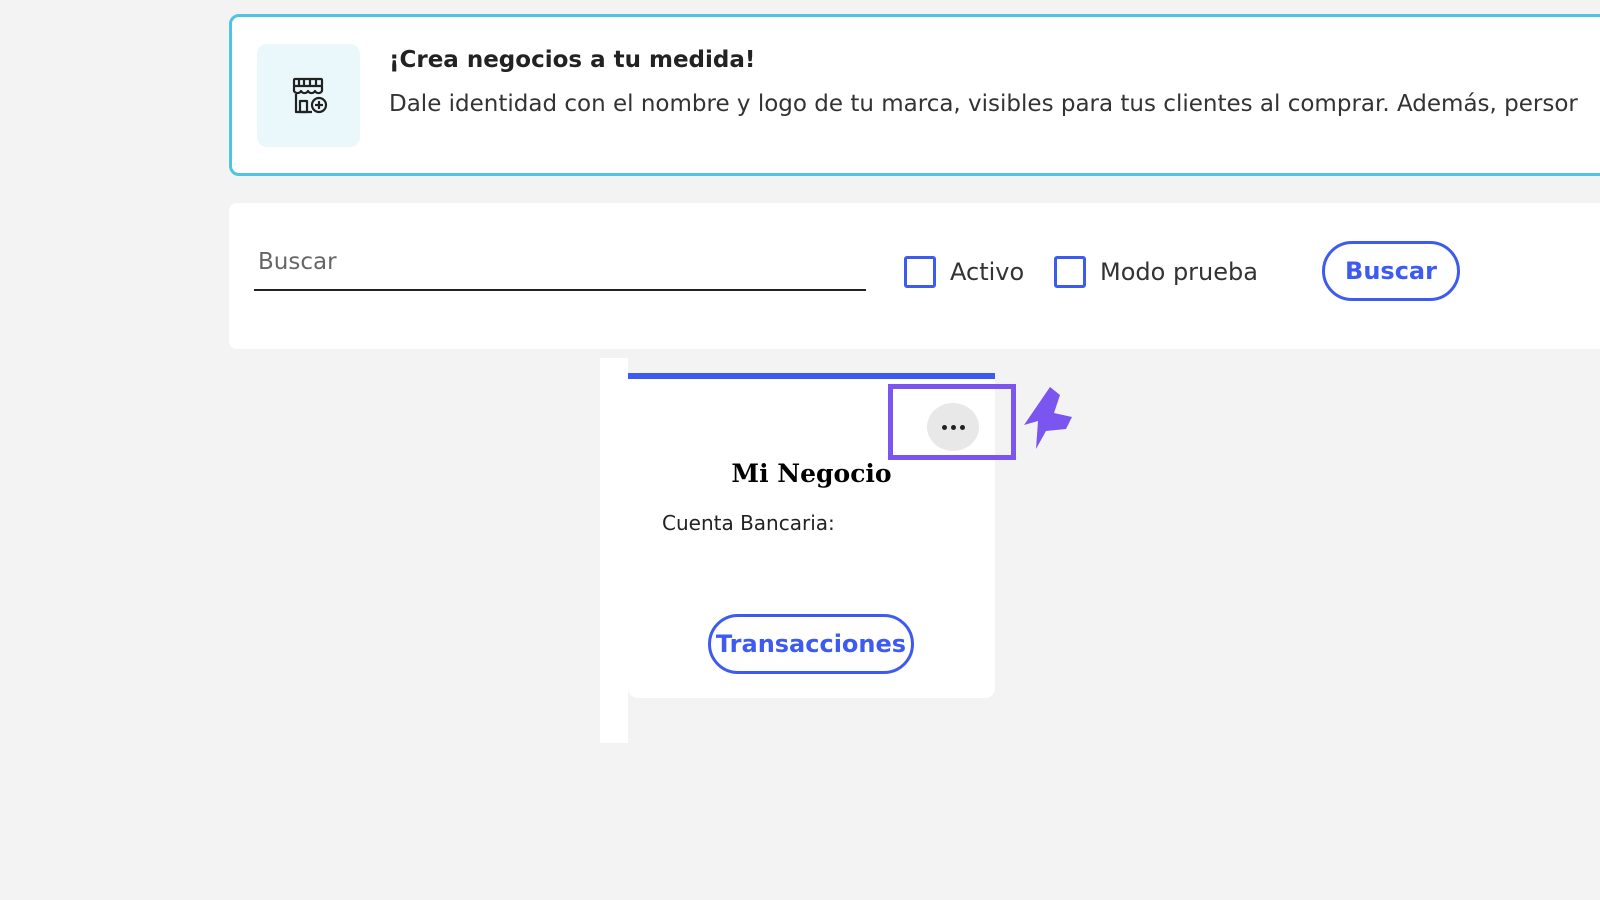 This screenshot has height=900, width=1600. I want to click on highlight-box, so click(952, 422).